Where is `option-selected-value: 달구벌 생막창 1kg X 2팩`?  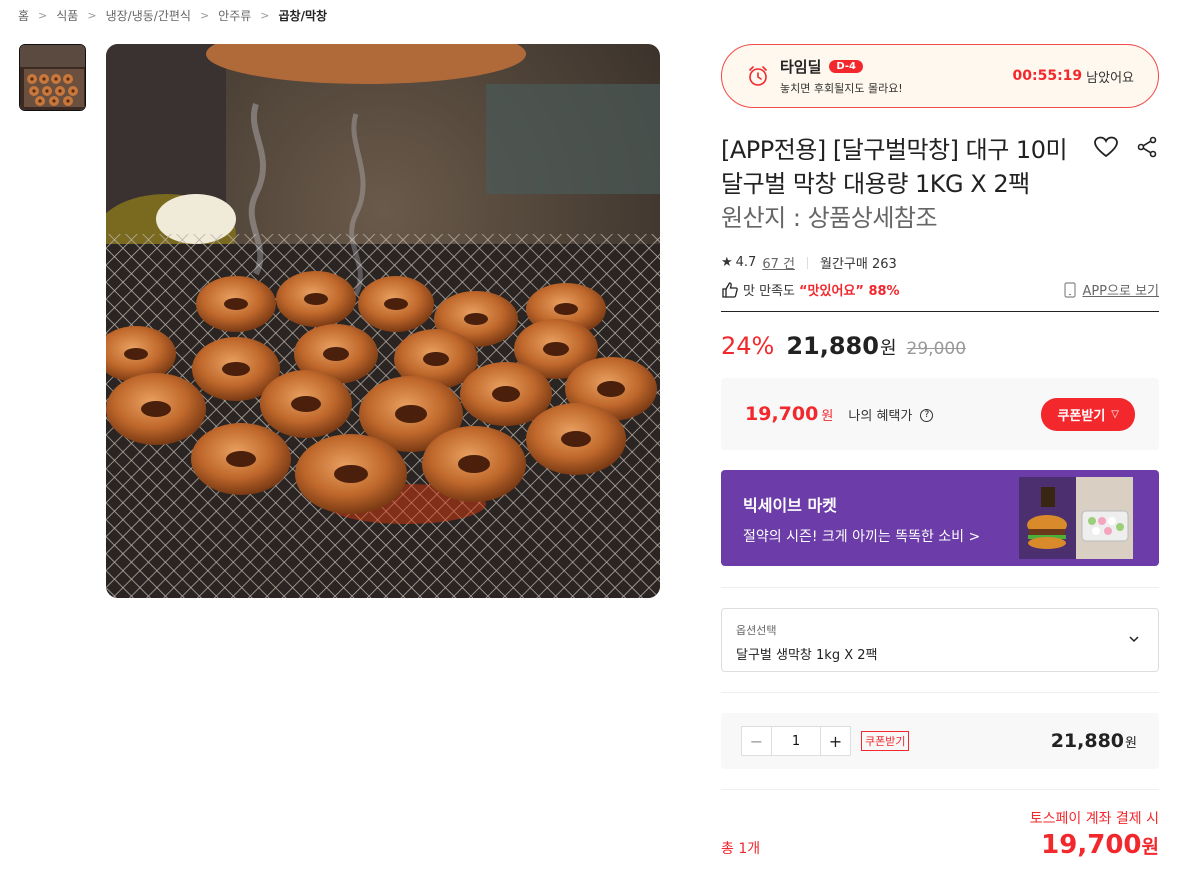
option-selected-value: 달구벌 생막창 1kg X 2팩 is located at coordinates (807, 655).